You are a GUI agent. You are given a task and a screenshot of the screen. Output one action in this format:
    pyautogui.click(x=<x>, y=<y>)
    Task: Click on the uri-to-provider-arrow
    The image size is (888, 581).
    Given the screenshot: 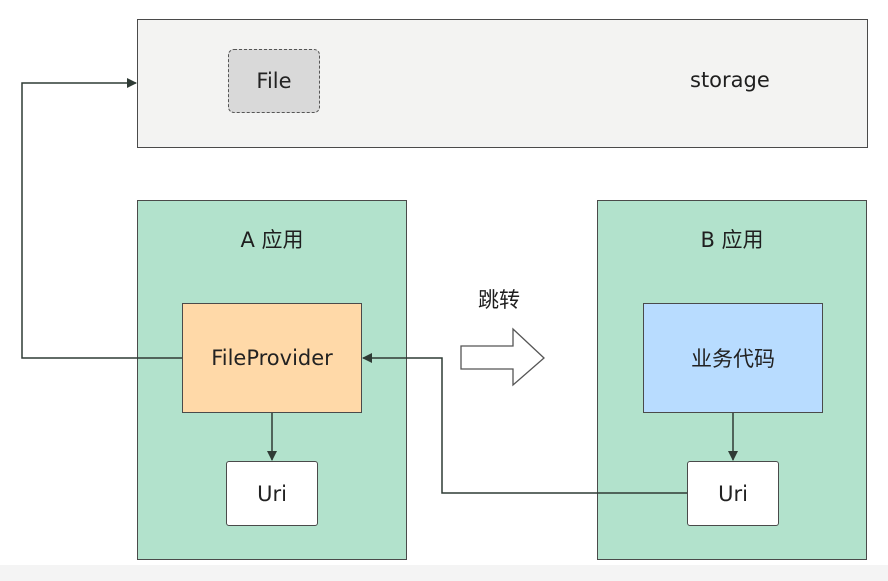 What is the action you would take?
    pyautogui.click(x=524, y=423)
    